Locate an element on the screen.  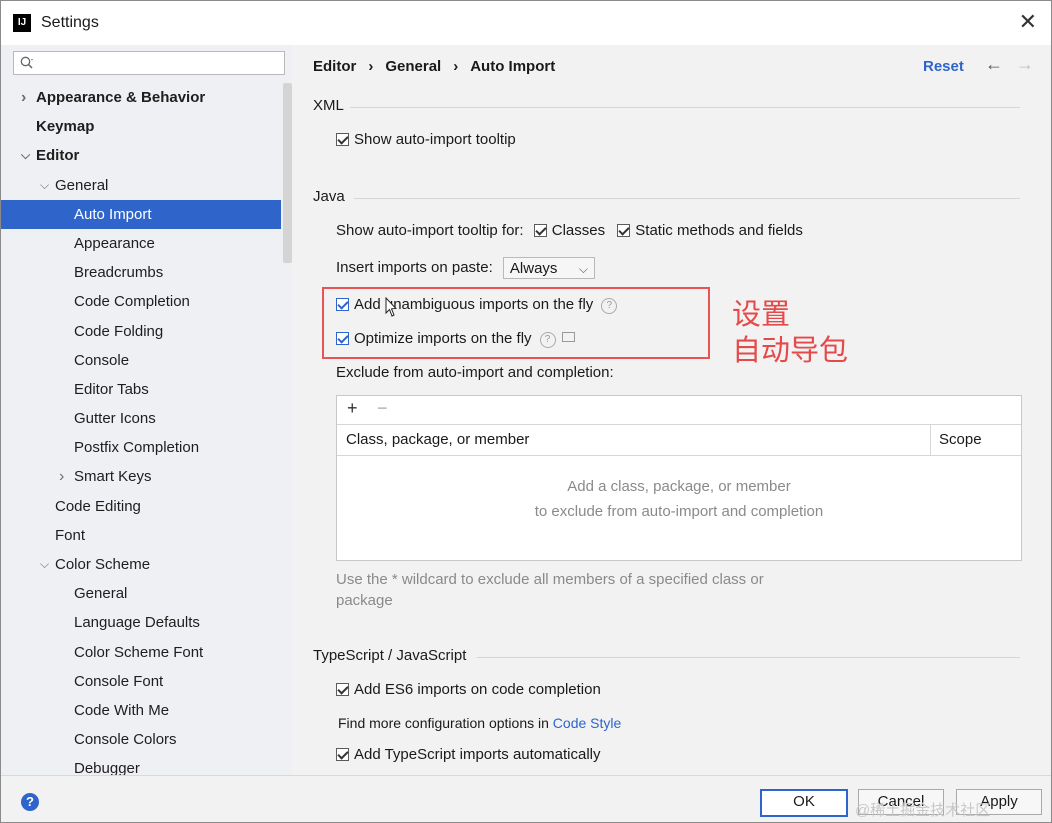
insert-on-paste-label: Insert imports on paste: is located at coordinates (414, 267).